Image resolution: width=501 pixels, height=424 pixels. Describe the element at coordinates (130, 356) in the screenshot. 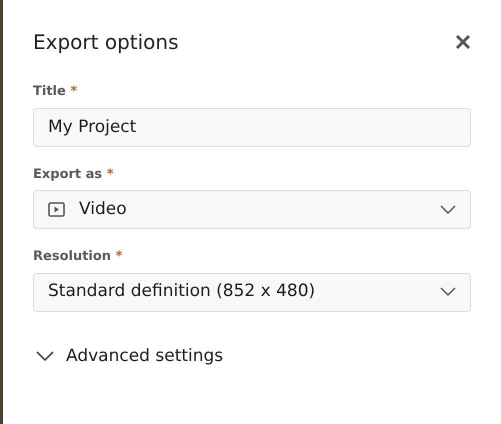

I see `advanced-settings-toggle: Advanced settings` at that location.